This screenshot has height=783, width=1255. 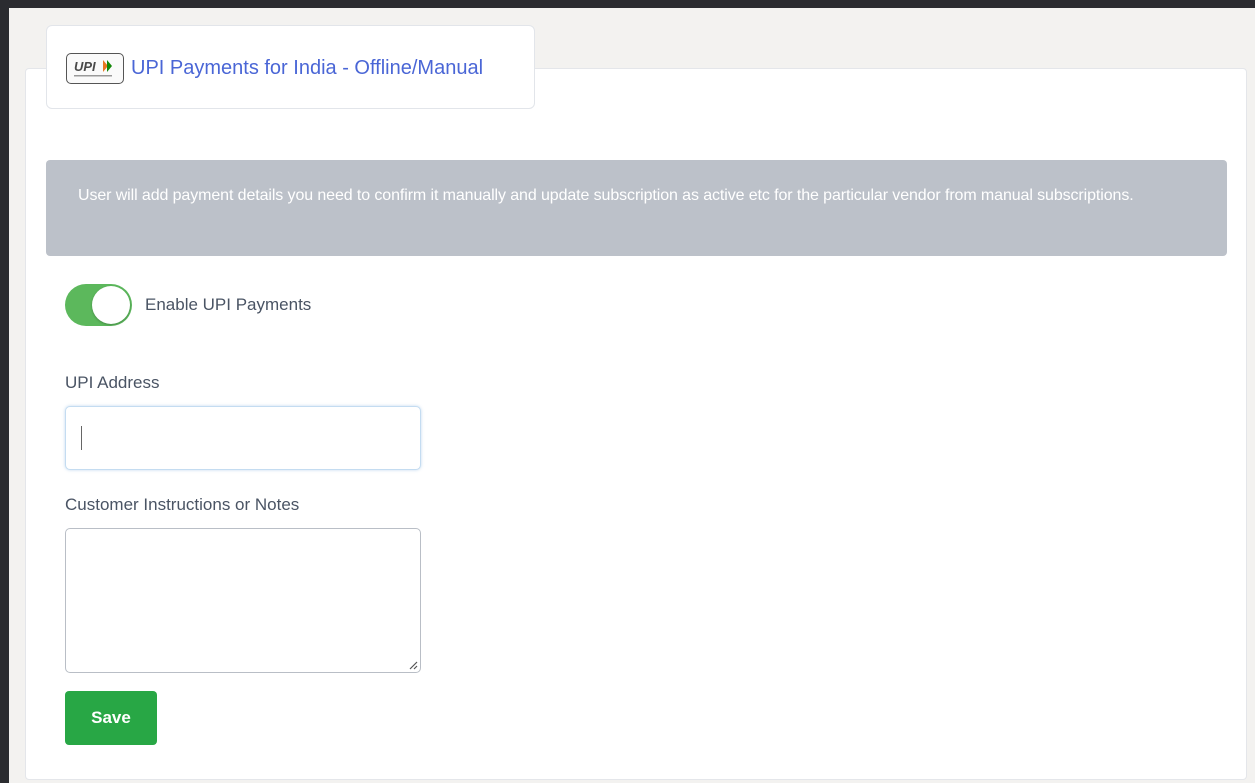 I want to click on toggle-knob, so click(x=111, y=305).